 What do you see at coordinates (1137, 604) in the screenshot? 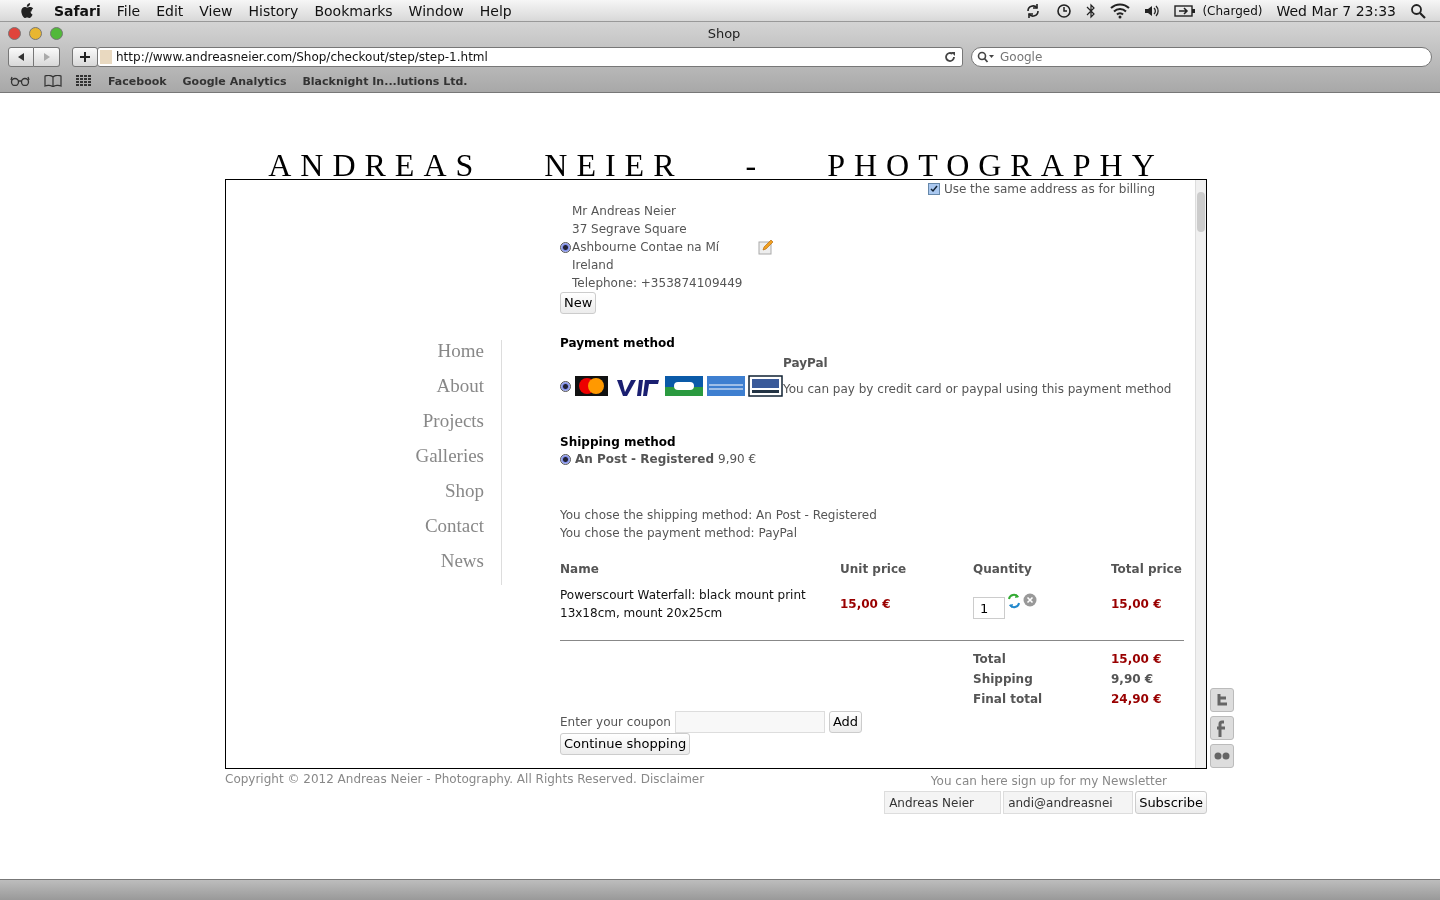
I see `total-price: 15,00 €` at bounding box center [1137, 604].